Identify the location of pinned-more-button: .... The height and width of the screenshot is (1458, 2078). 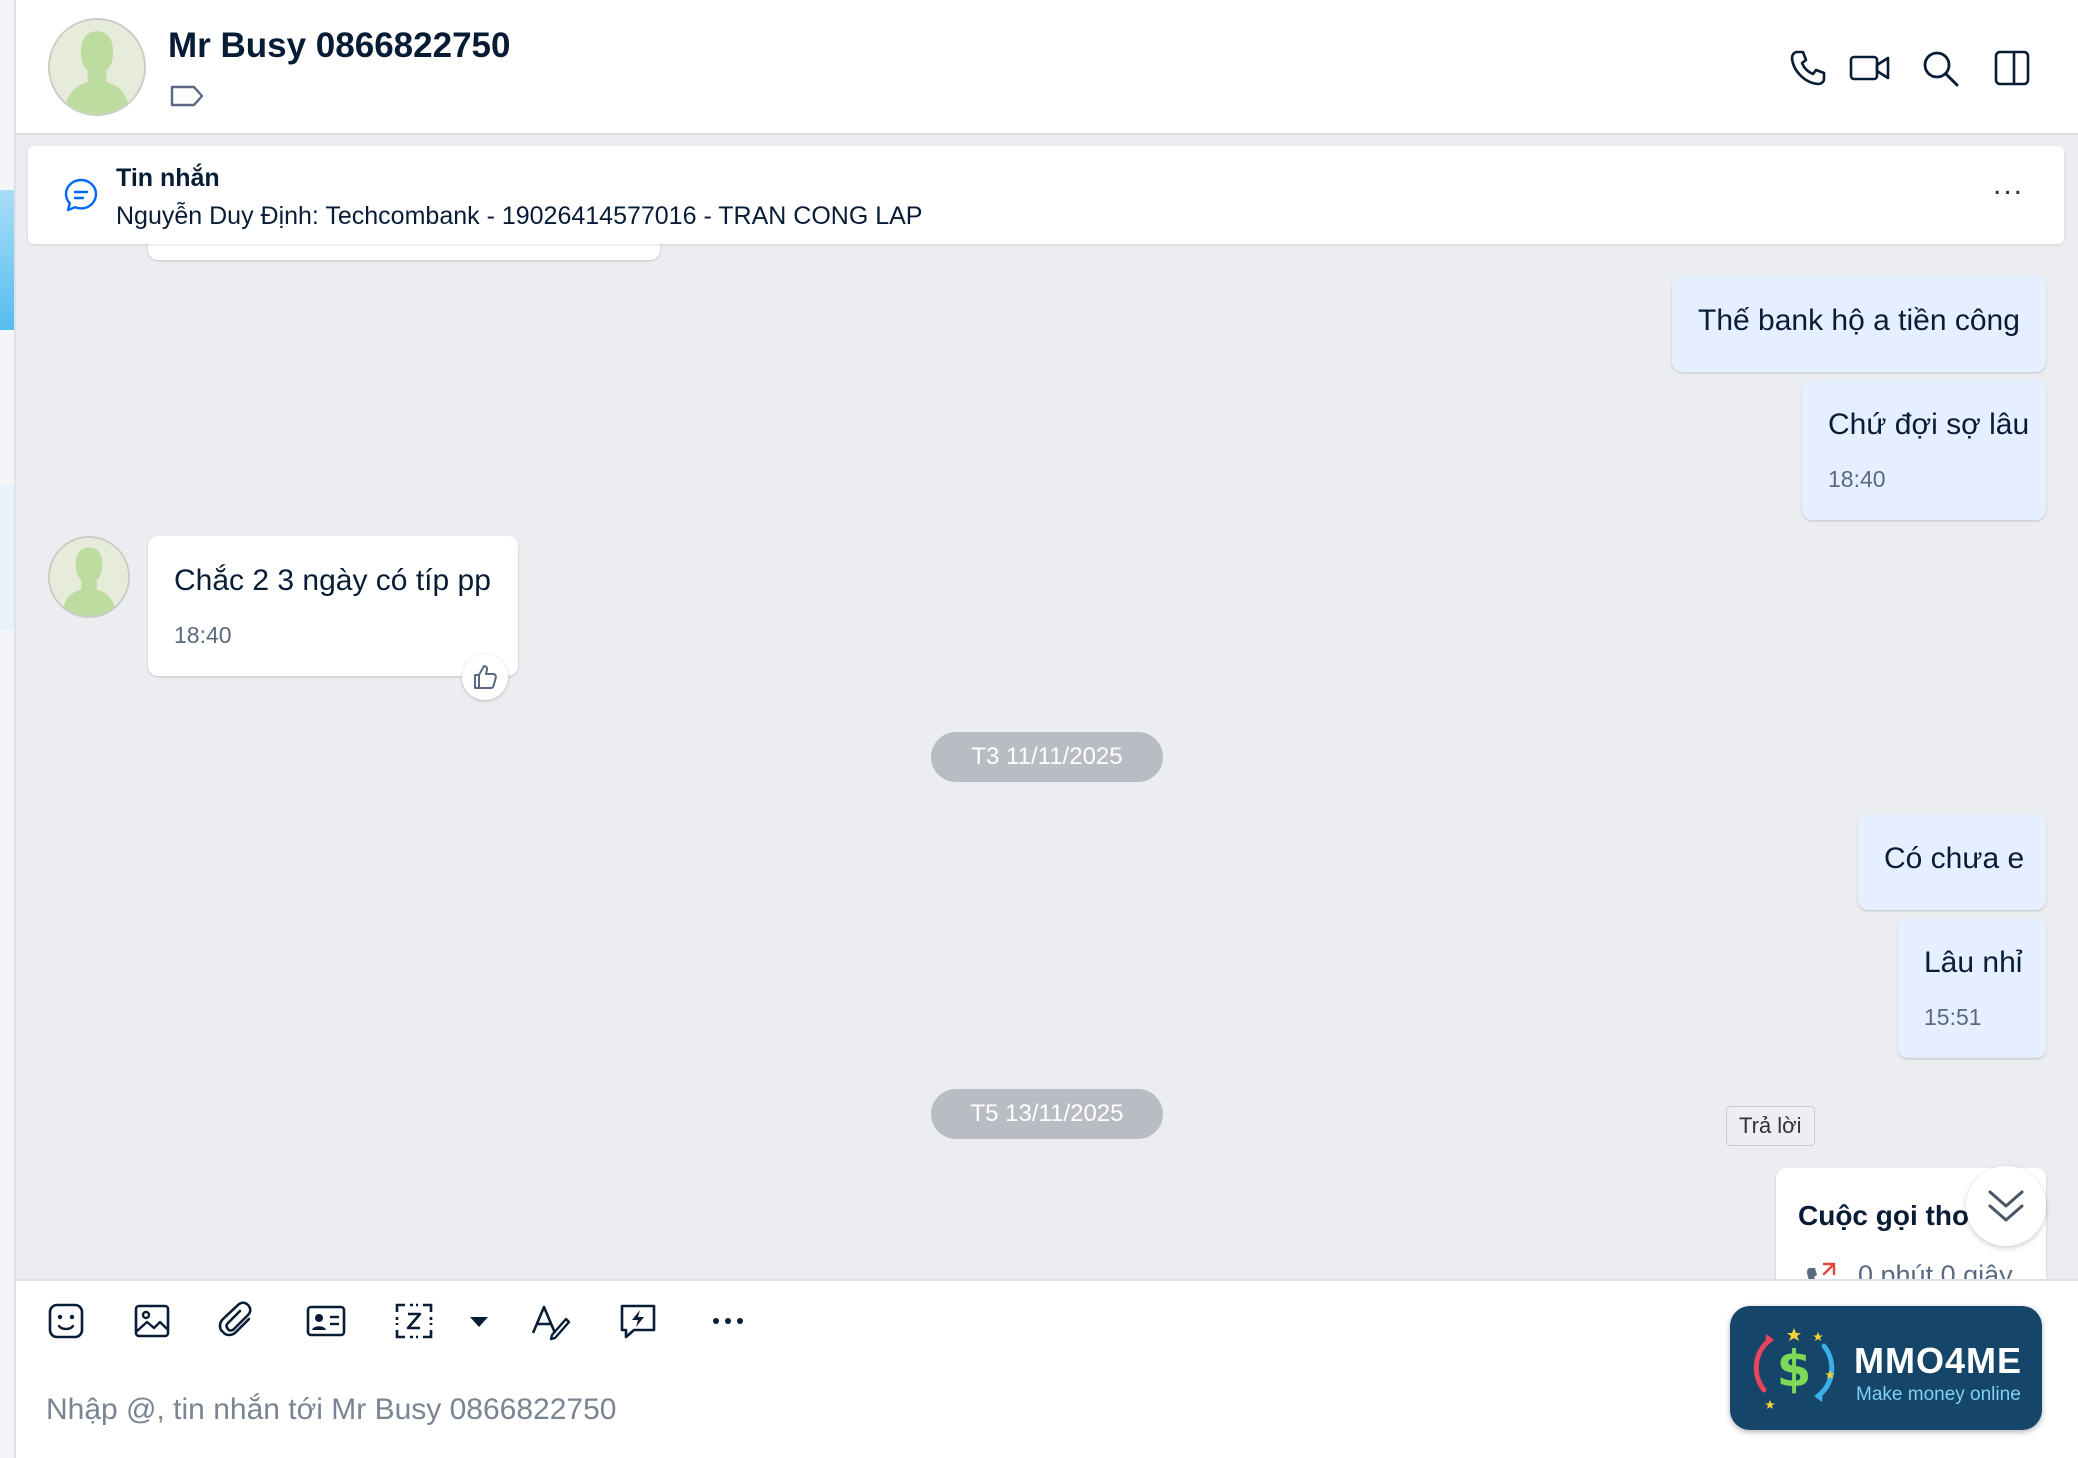
(2008, 185).